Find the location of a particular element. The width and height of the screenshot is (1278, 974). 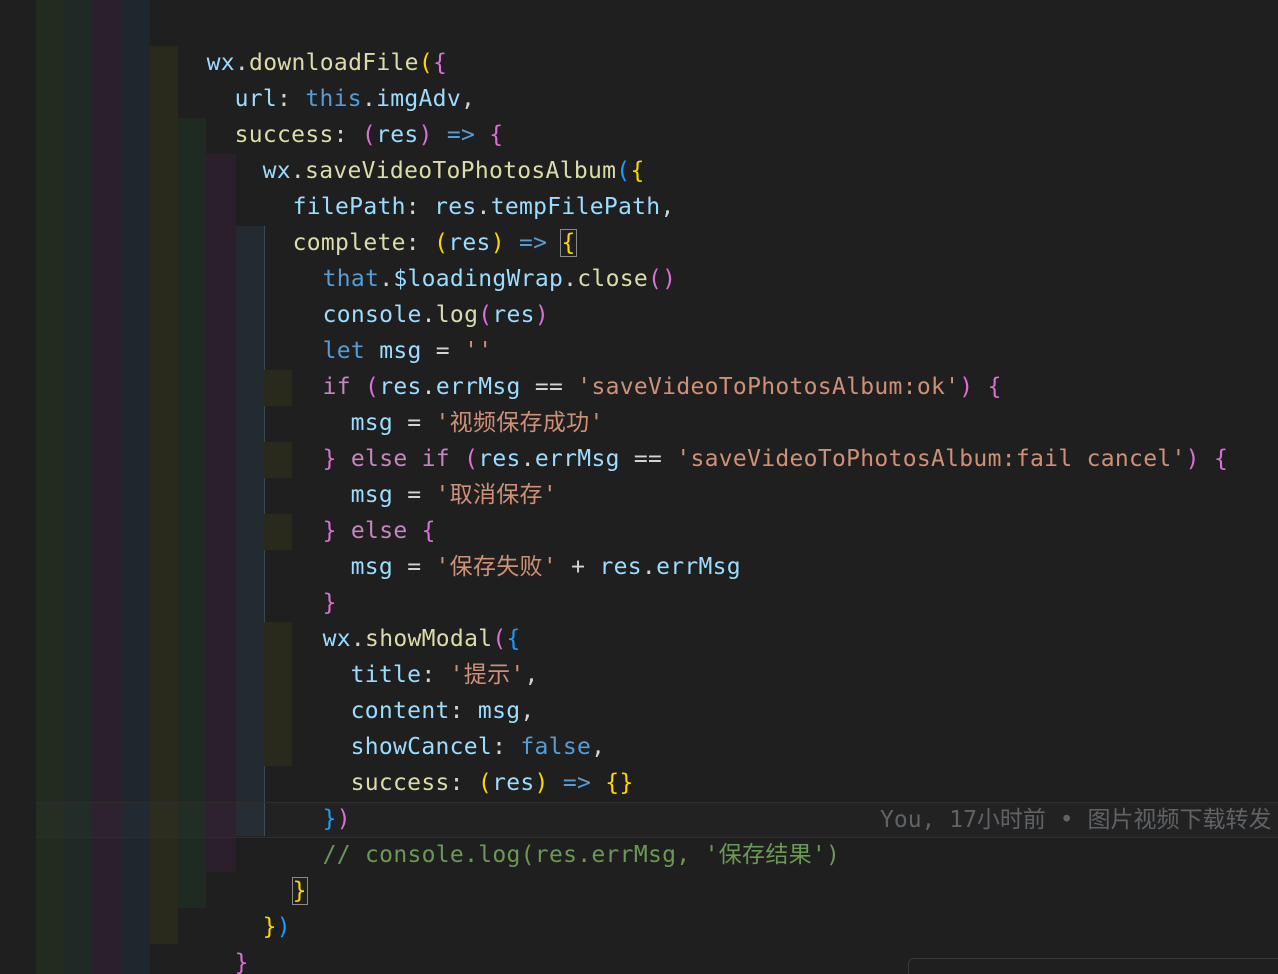

code-line-19: content: msg, is located at coordinates (414, 690).